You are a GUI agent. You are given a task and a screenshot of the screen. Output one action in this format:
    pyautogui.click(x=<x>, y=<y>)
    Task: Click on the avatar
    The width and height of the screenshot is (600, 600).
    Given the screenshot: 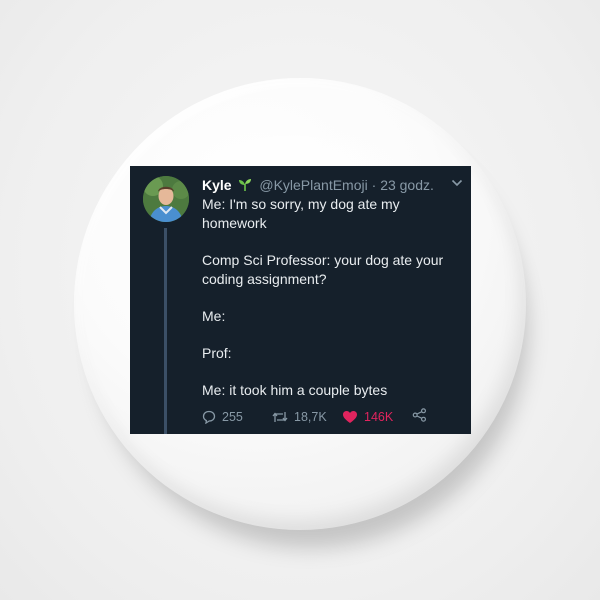 What is the action you would take?
    pyautogui.click(x=166, y=199)
    